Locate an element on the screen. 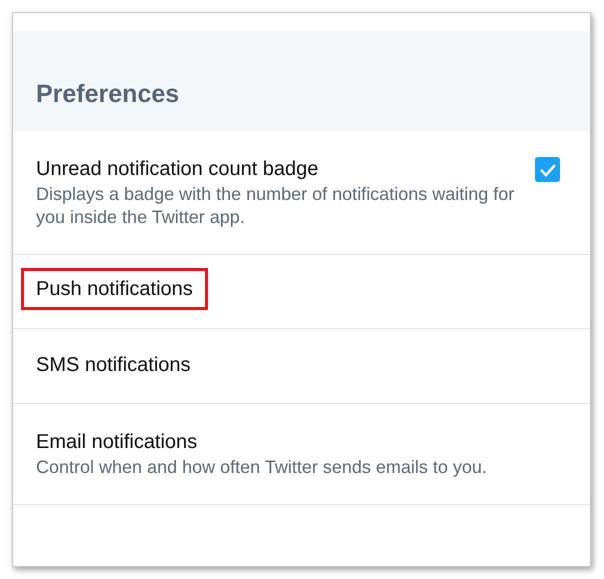 Image resolution: width=604 pixels, height=579 pixels. setting-label: SMS notifications is located at coordinates (113, 365).